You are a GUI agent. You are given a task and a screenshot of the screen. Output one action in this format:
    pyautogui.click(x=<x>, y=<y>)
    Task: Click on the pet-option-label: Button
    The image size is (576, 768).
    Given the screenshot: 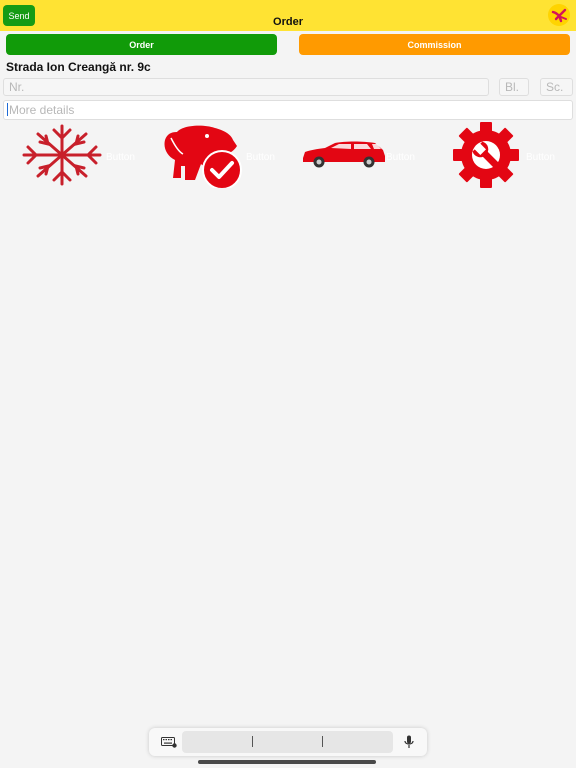 What is the action you would take?
    pyautogui.click(x=260, y=157)
    